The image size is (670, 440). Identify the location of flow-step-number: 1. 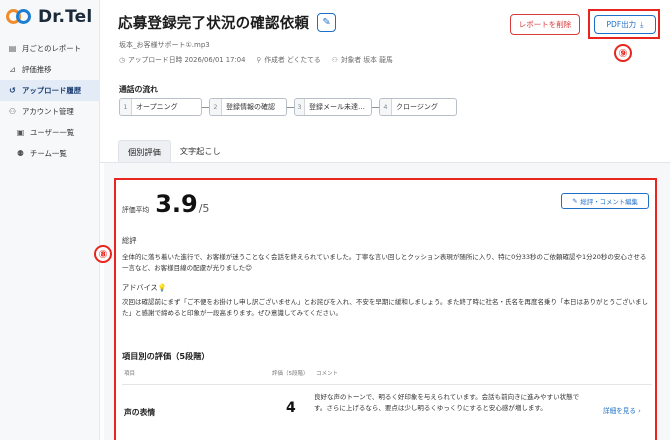
(126, 107).